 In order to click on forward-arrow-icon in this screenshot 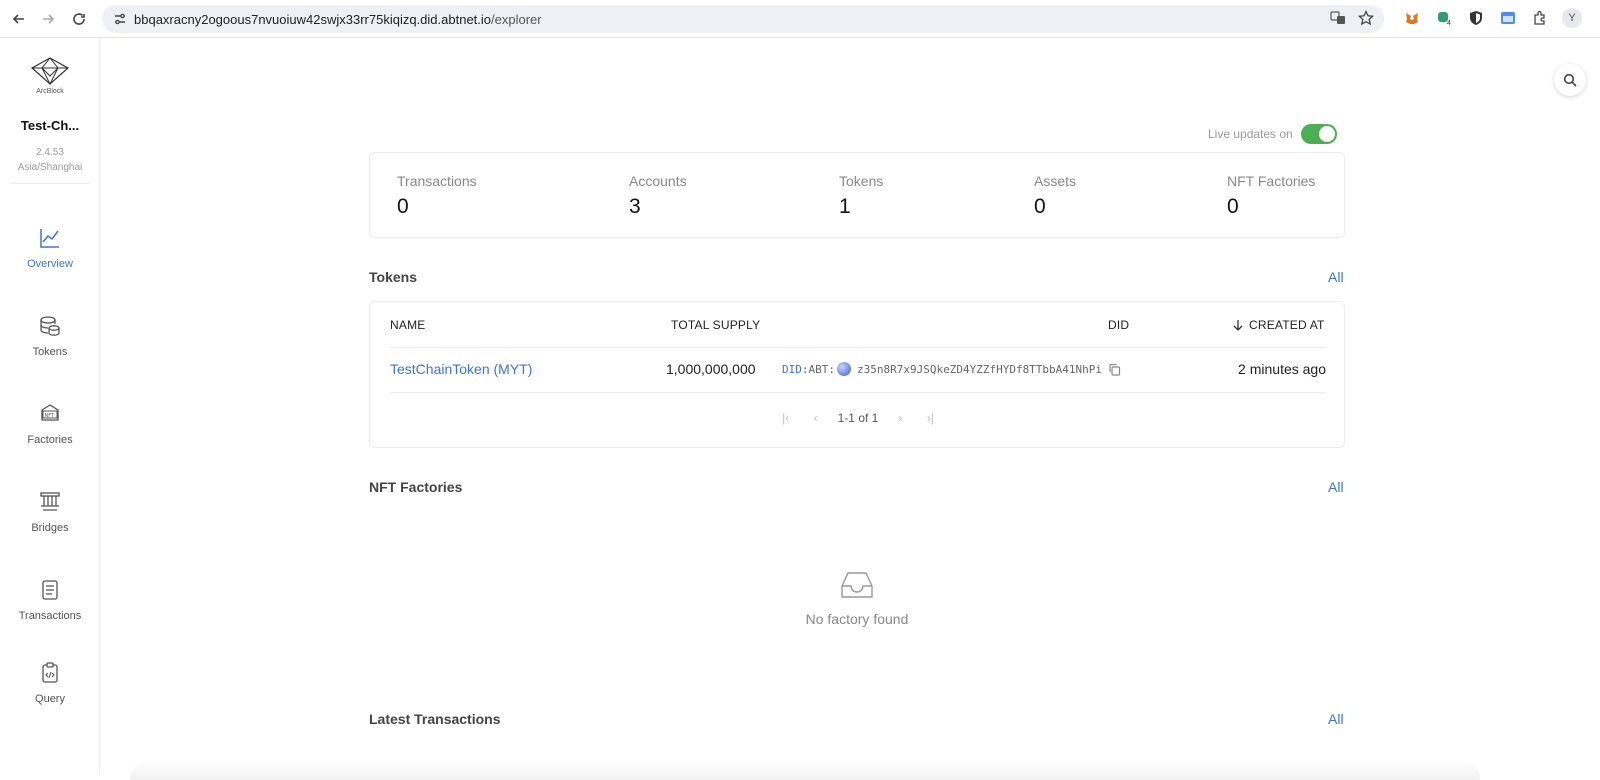, I will do `click(48, 19)`.